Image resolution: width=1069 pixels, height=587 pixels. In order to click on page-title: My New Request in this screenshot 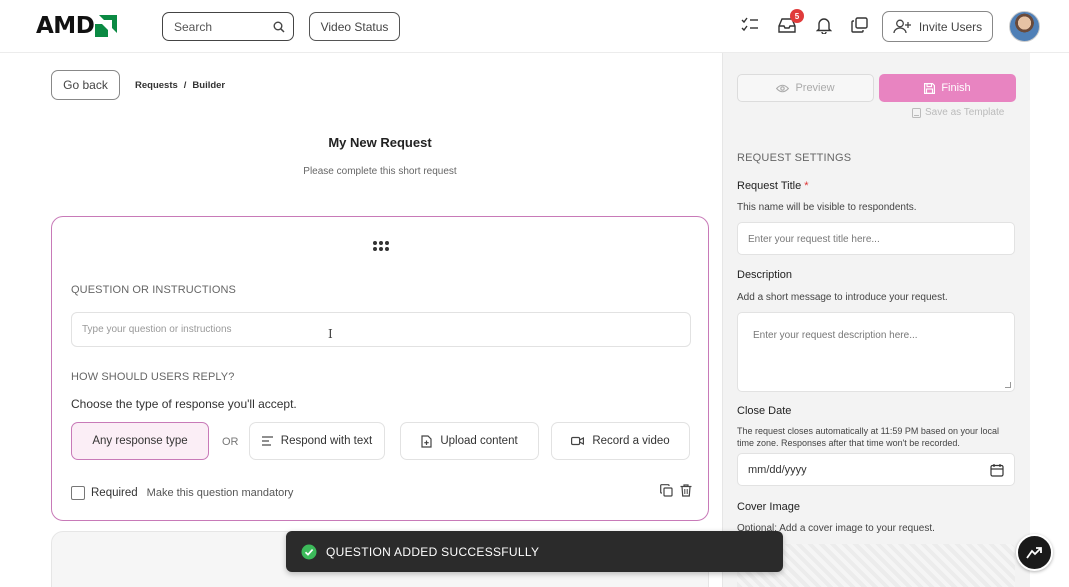, I will do `click(380, 142)`.